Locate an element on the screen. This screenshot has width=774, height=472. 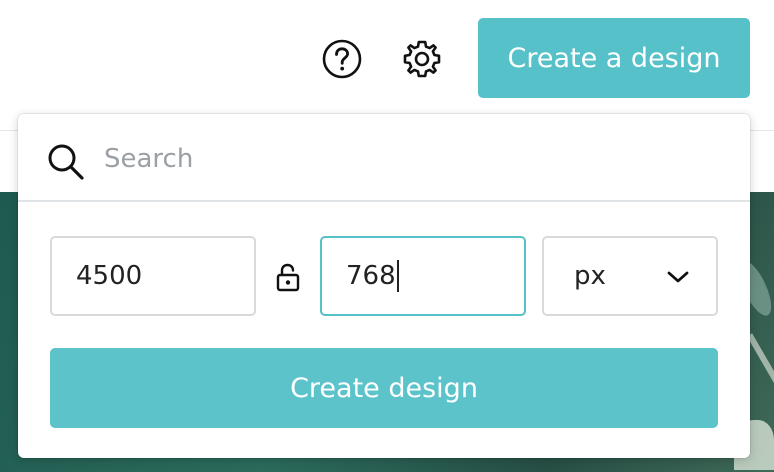
create-design-button: Create design is located at coordinates (384, 388).